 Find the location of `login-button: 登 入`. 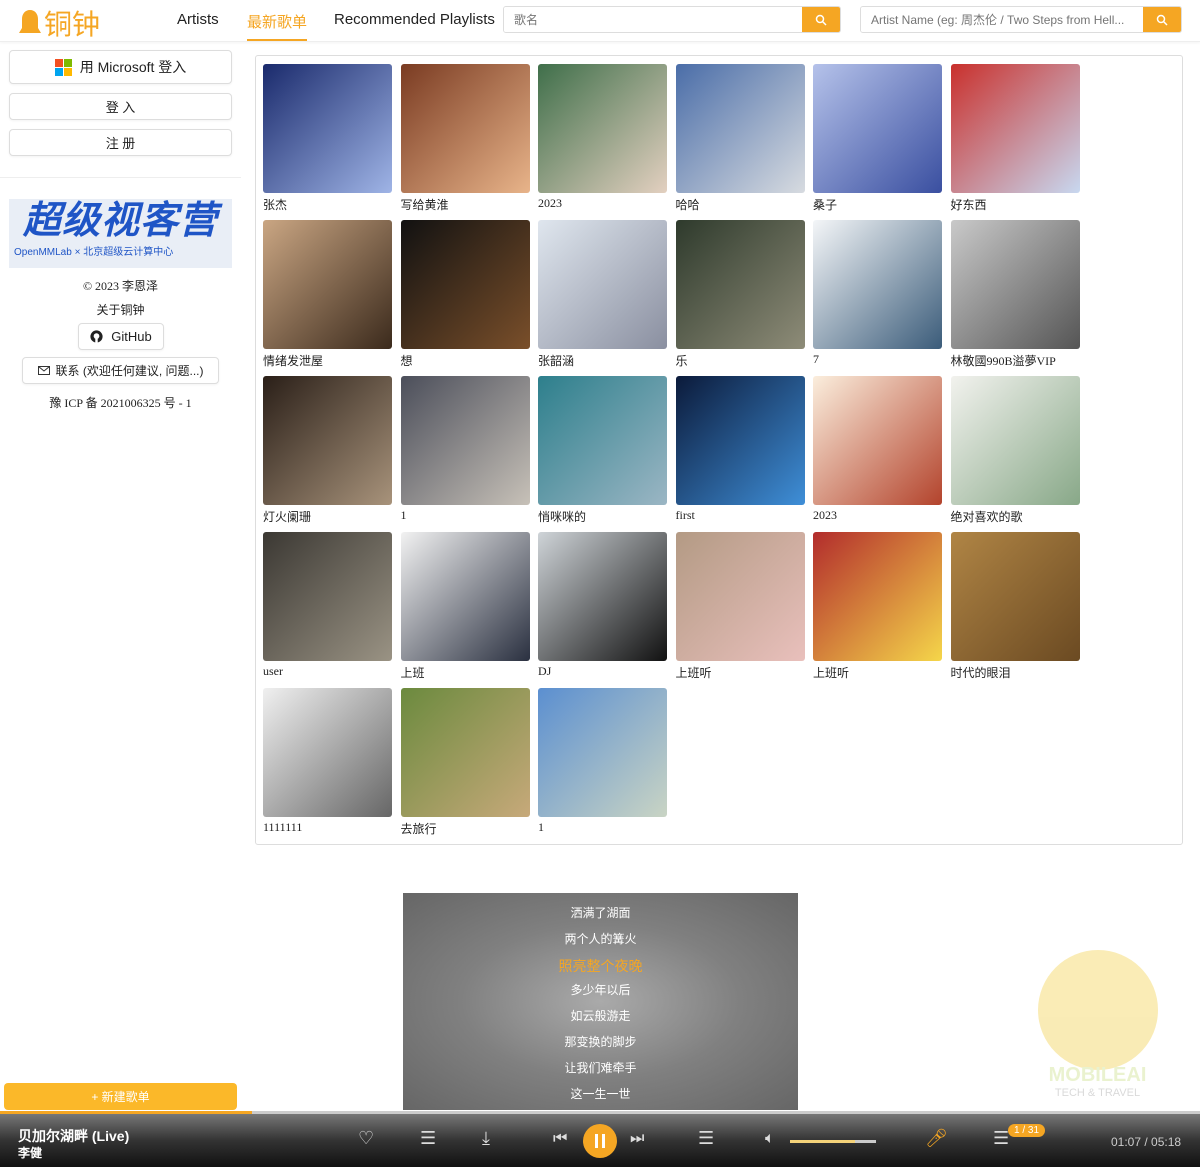

login-button: 登 入 is located at coordinates (120, 106).